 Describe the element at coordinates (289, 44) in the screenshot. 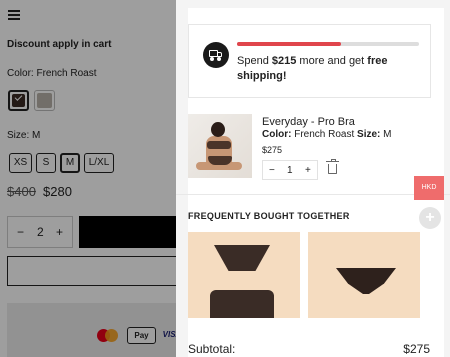

I see `shipping-progress-fill` at that location.